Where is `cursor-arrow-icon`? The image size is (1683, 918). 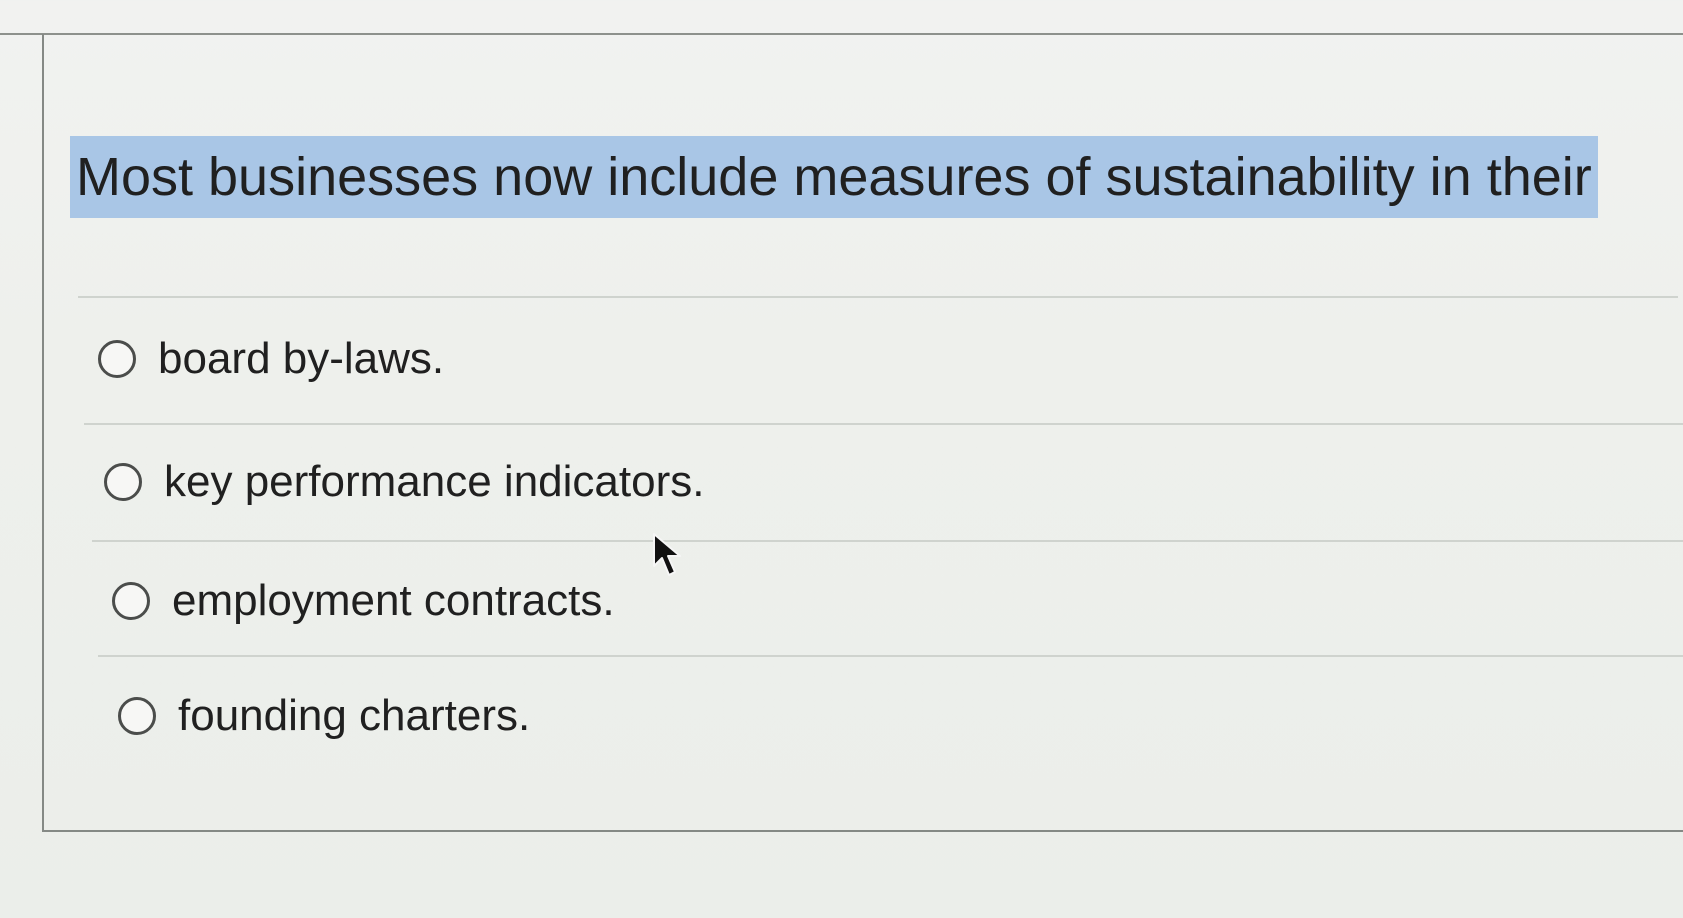 cursor-arrow-icon is located at coordinates (667, 554).